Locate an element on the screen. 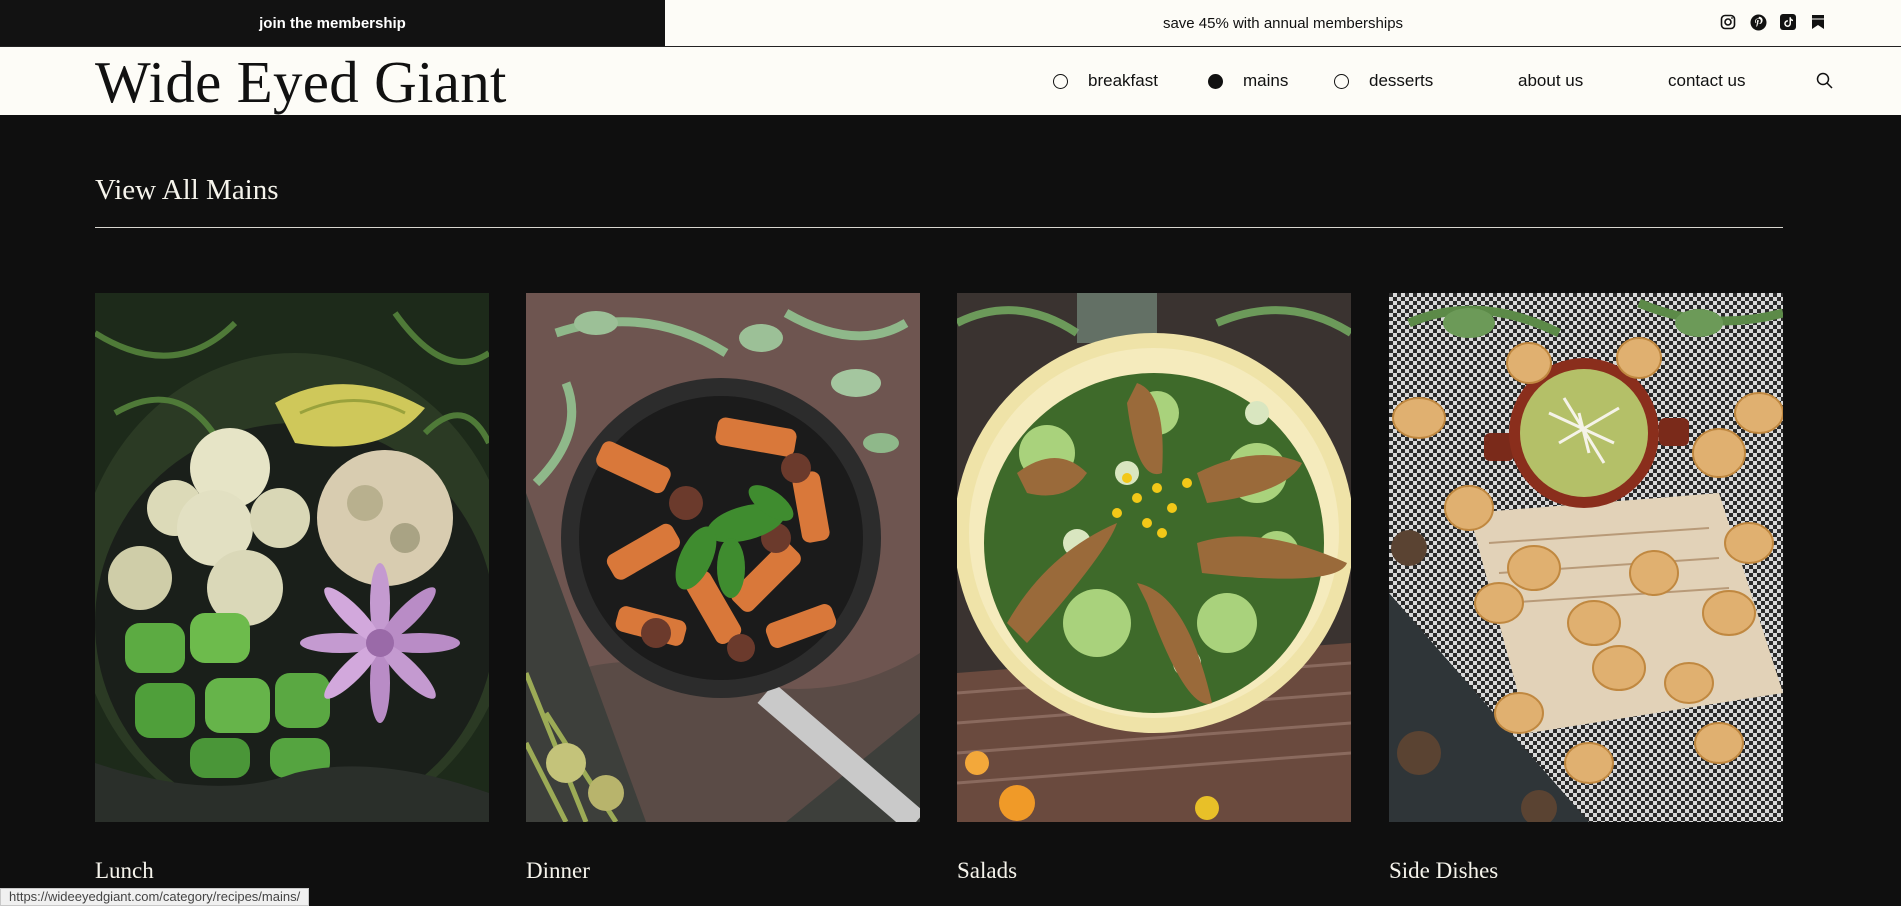  nav-item-mains: mains is located at coordinates (1248, 81).